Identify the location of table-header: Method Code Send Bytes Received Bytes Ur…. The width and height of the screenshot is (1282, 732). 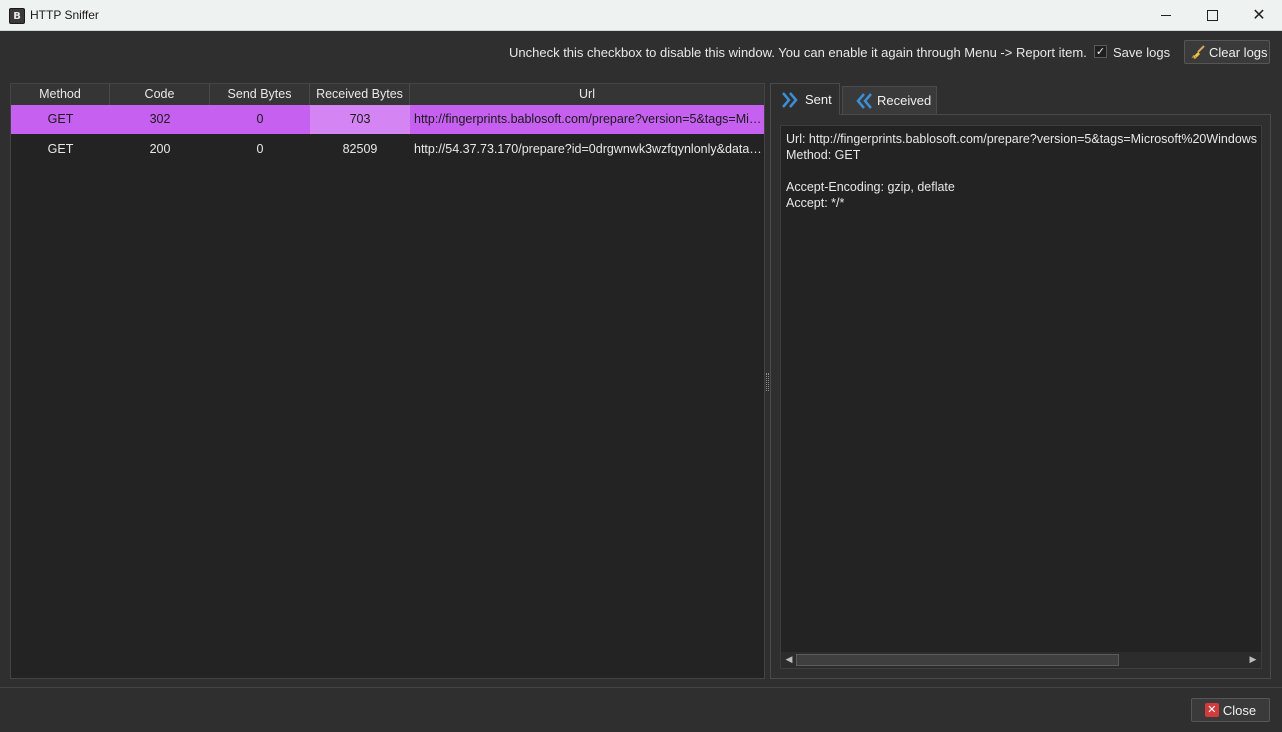
(387, 95).